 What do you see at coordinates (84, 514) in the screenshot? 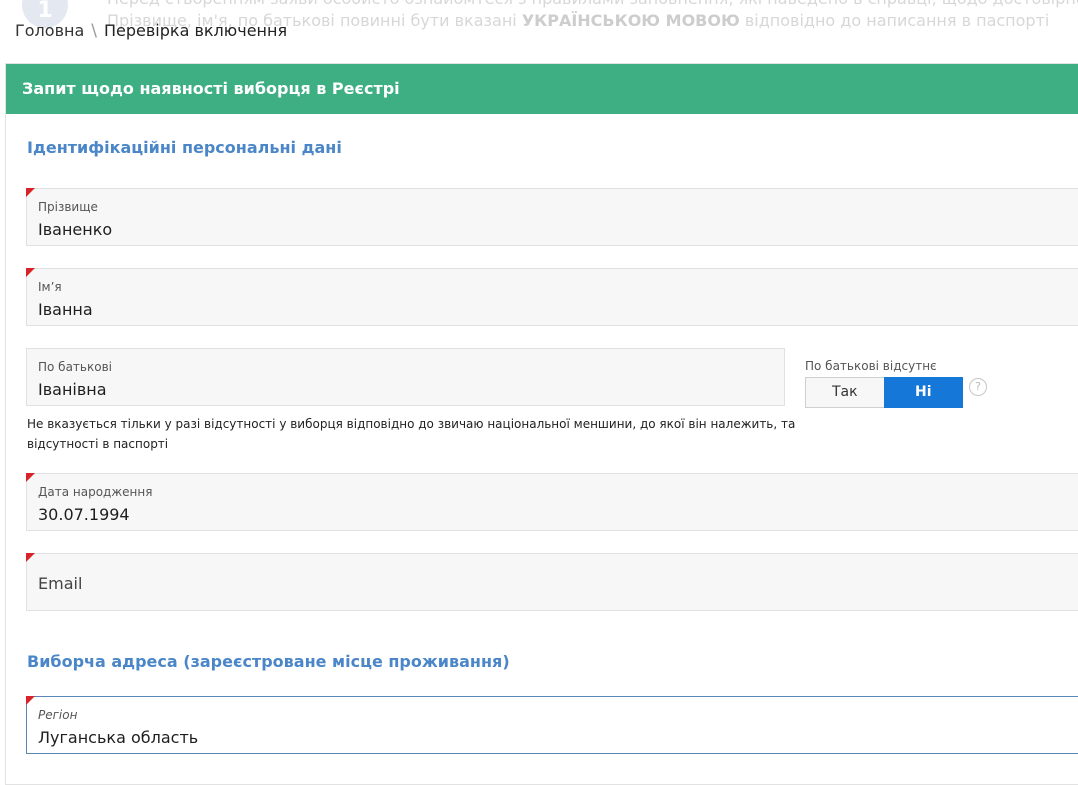
I see `birth-date-input: 30.07.1994` at bounding box center [84, 514].